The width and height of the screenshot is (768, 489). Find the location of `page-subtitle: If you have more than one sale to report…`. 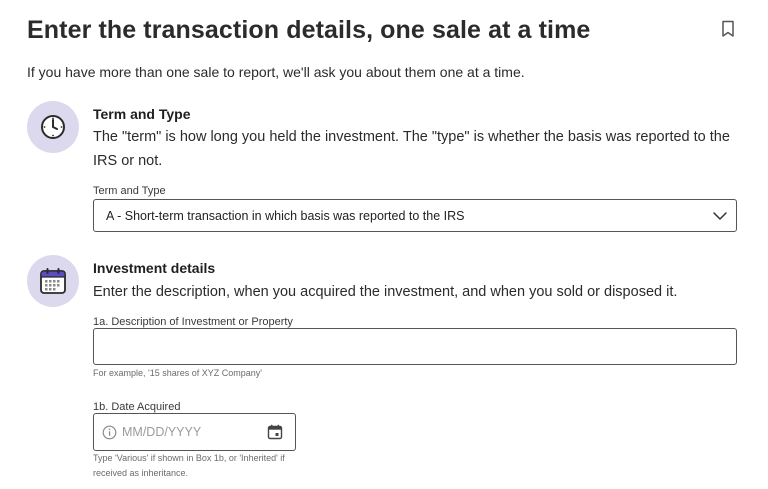

page-subtitle: If you have more than one sale to report… is located at coordinates (276, 72).